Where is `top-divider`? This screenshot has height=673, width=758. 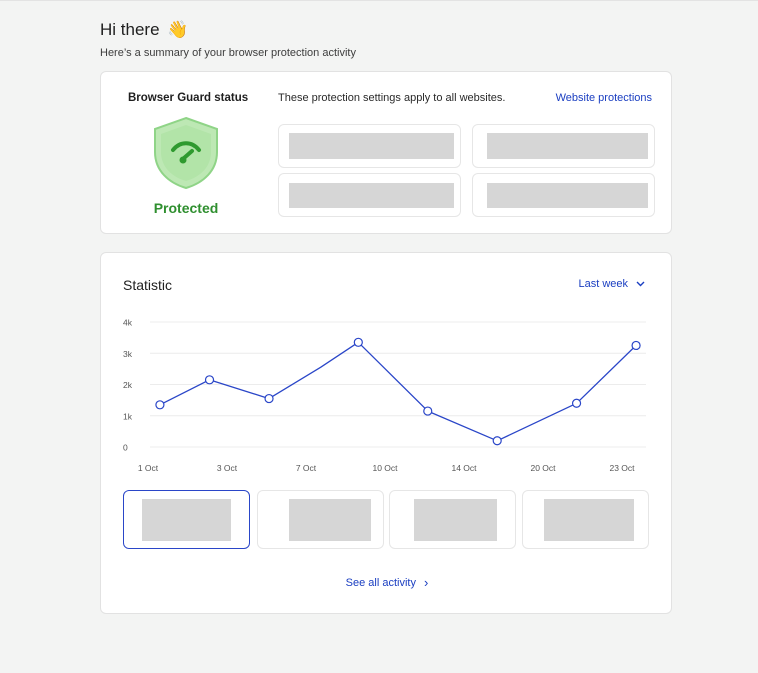
top-divider is located at coordinates (379, 0).